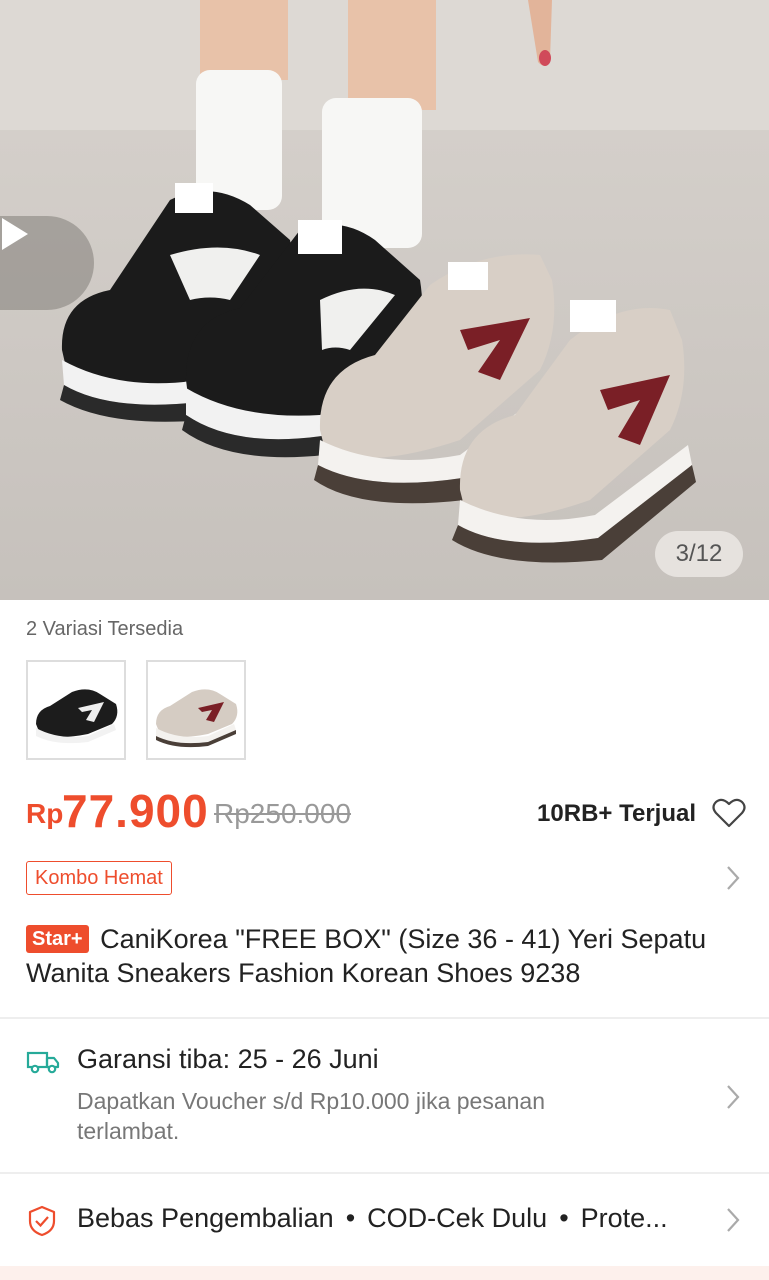 Image resolution: width=769 pixels, height=1280 pixels. Describe the element at coordinates (386, 812) in the screenshot. I see `price-row: Rp 77.900 Rp250.000 10RB+ Terjual` at that location.